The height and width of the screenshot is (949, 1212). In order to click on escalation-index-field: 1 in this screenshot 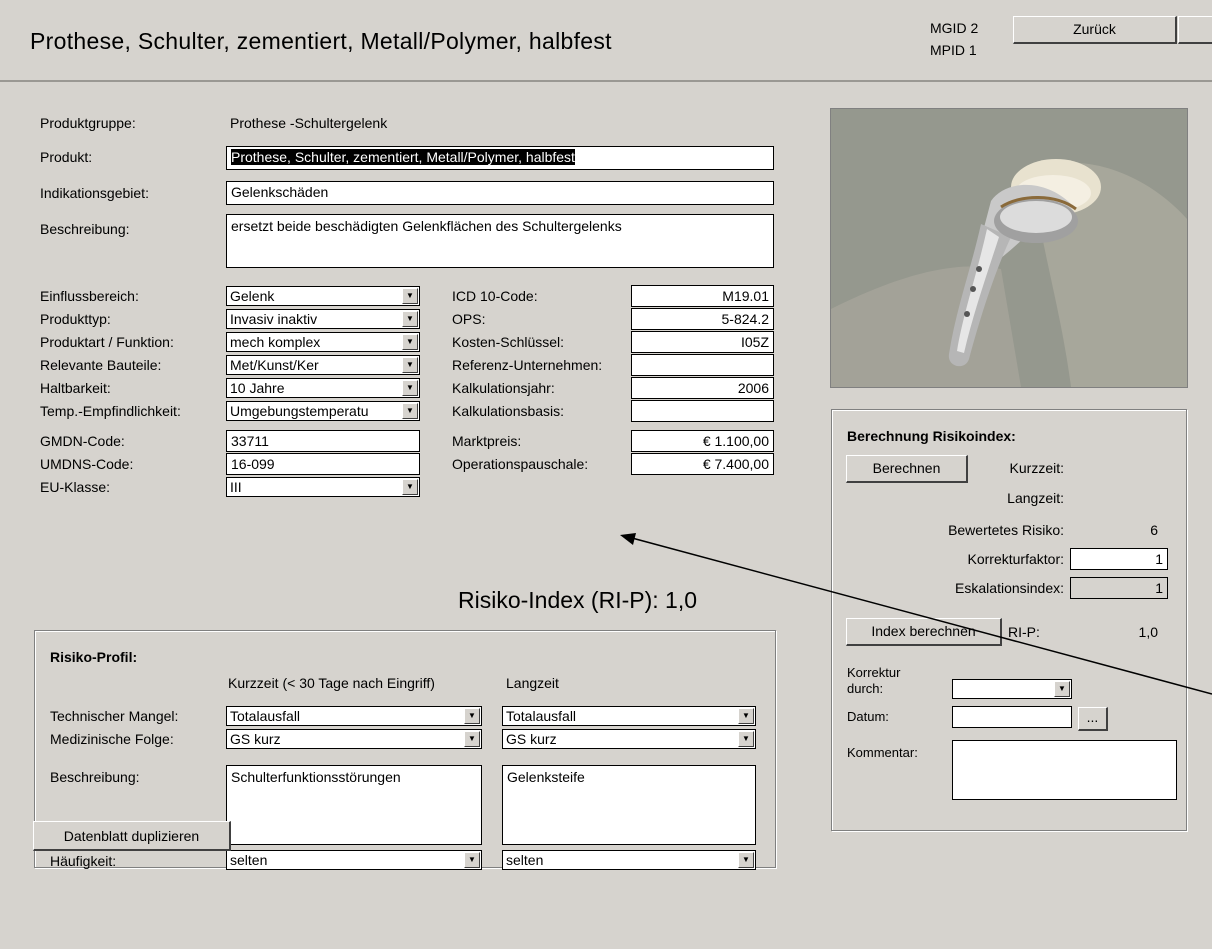, I will do `click(1119, 588)`.